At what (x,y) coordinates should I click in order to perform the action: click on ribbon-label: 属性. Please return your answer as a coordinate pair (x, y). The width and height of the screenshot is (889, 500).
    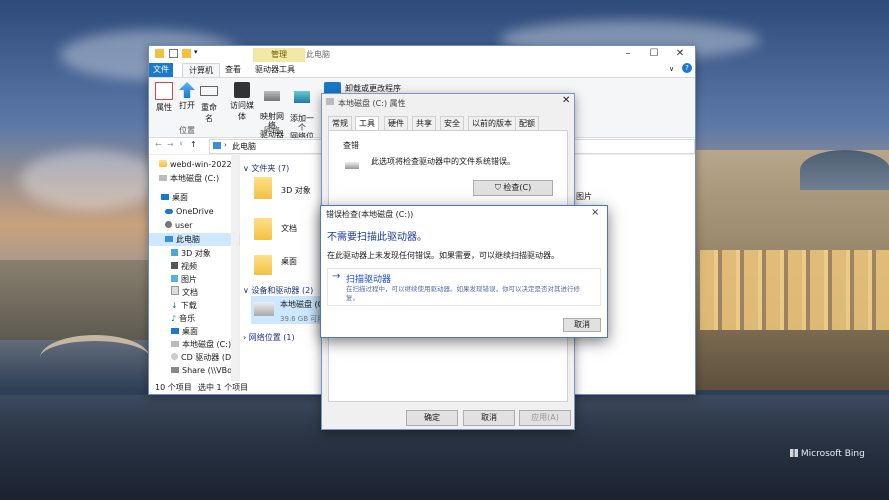
    Looking at the image, I should click on (164, 107).